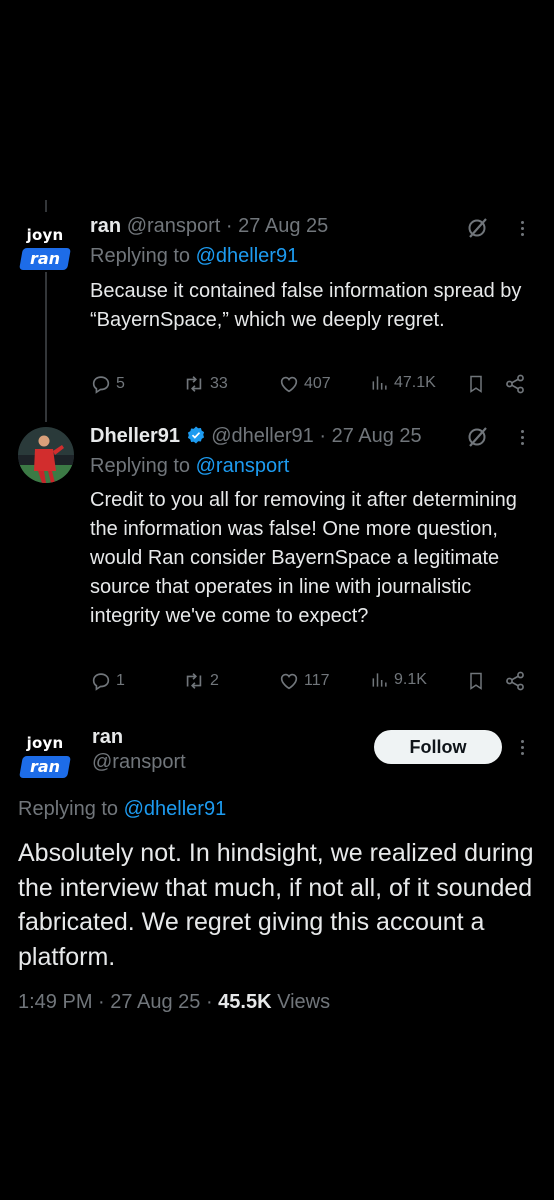 Image resolution: width=554 pixels, height=1200 pixels. I want to click on reply-button: 1, so click(107, 681).